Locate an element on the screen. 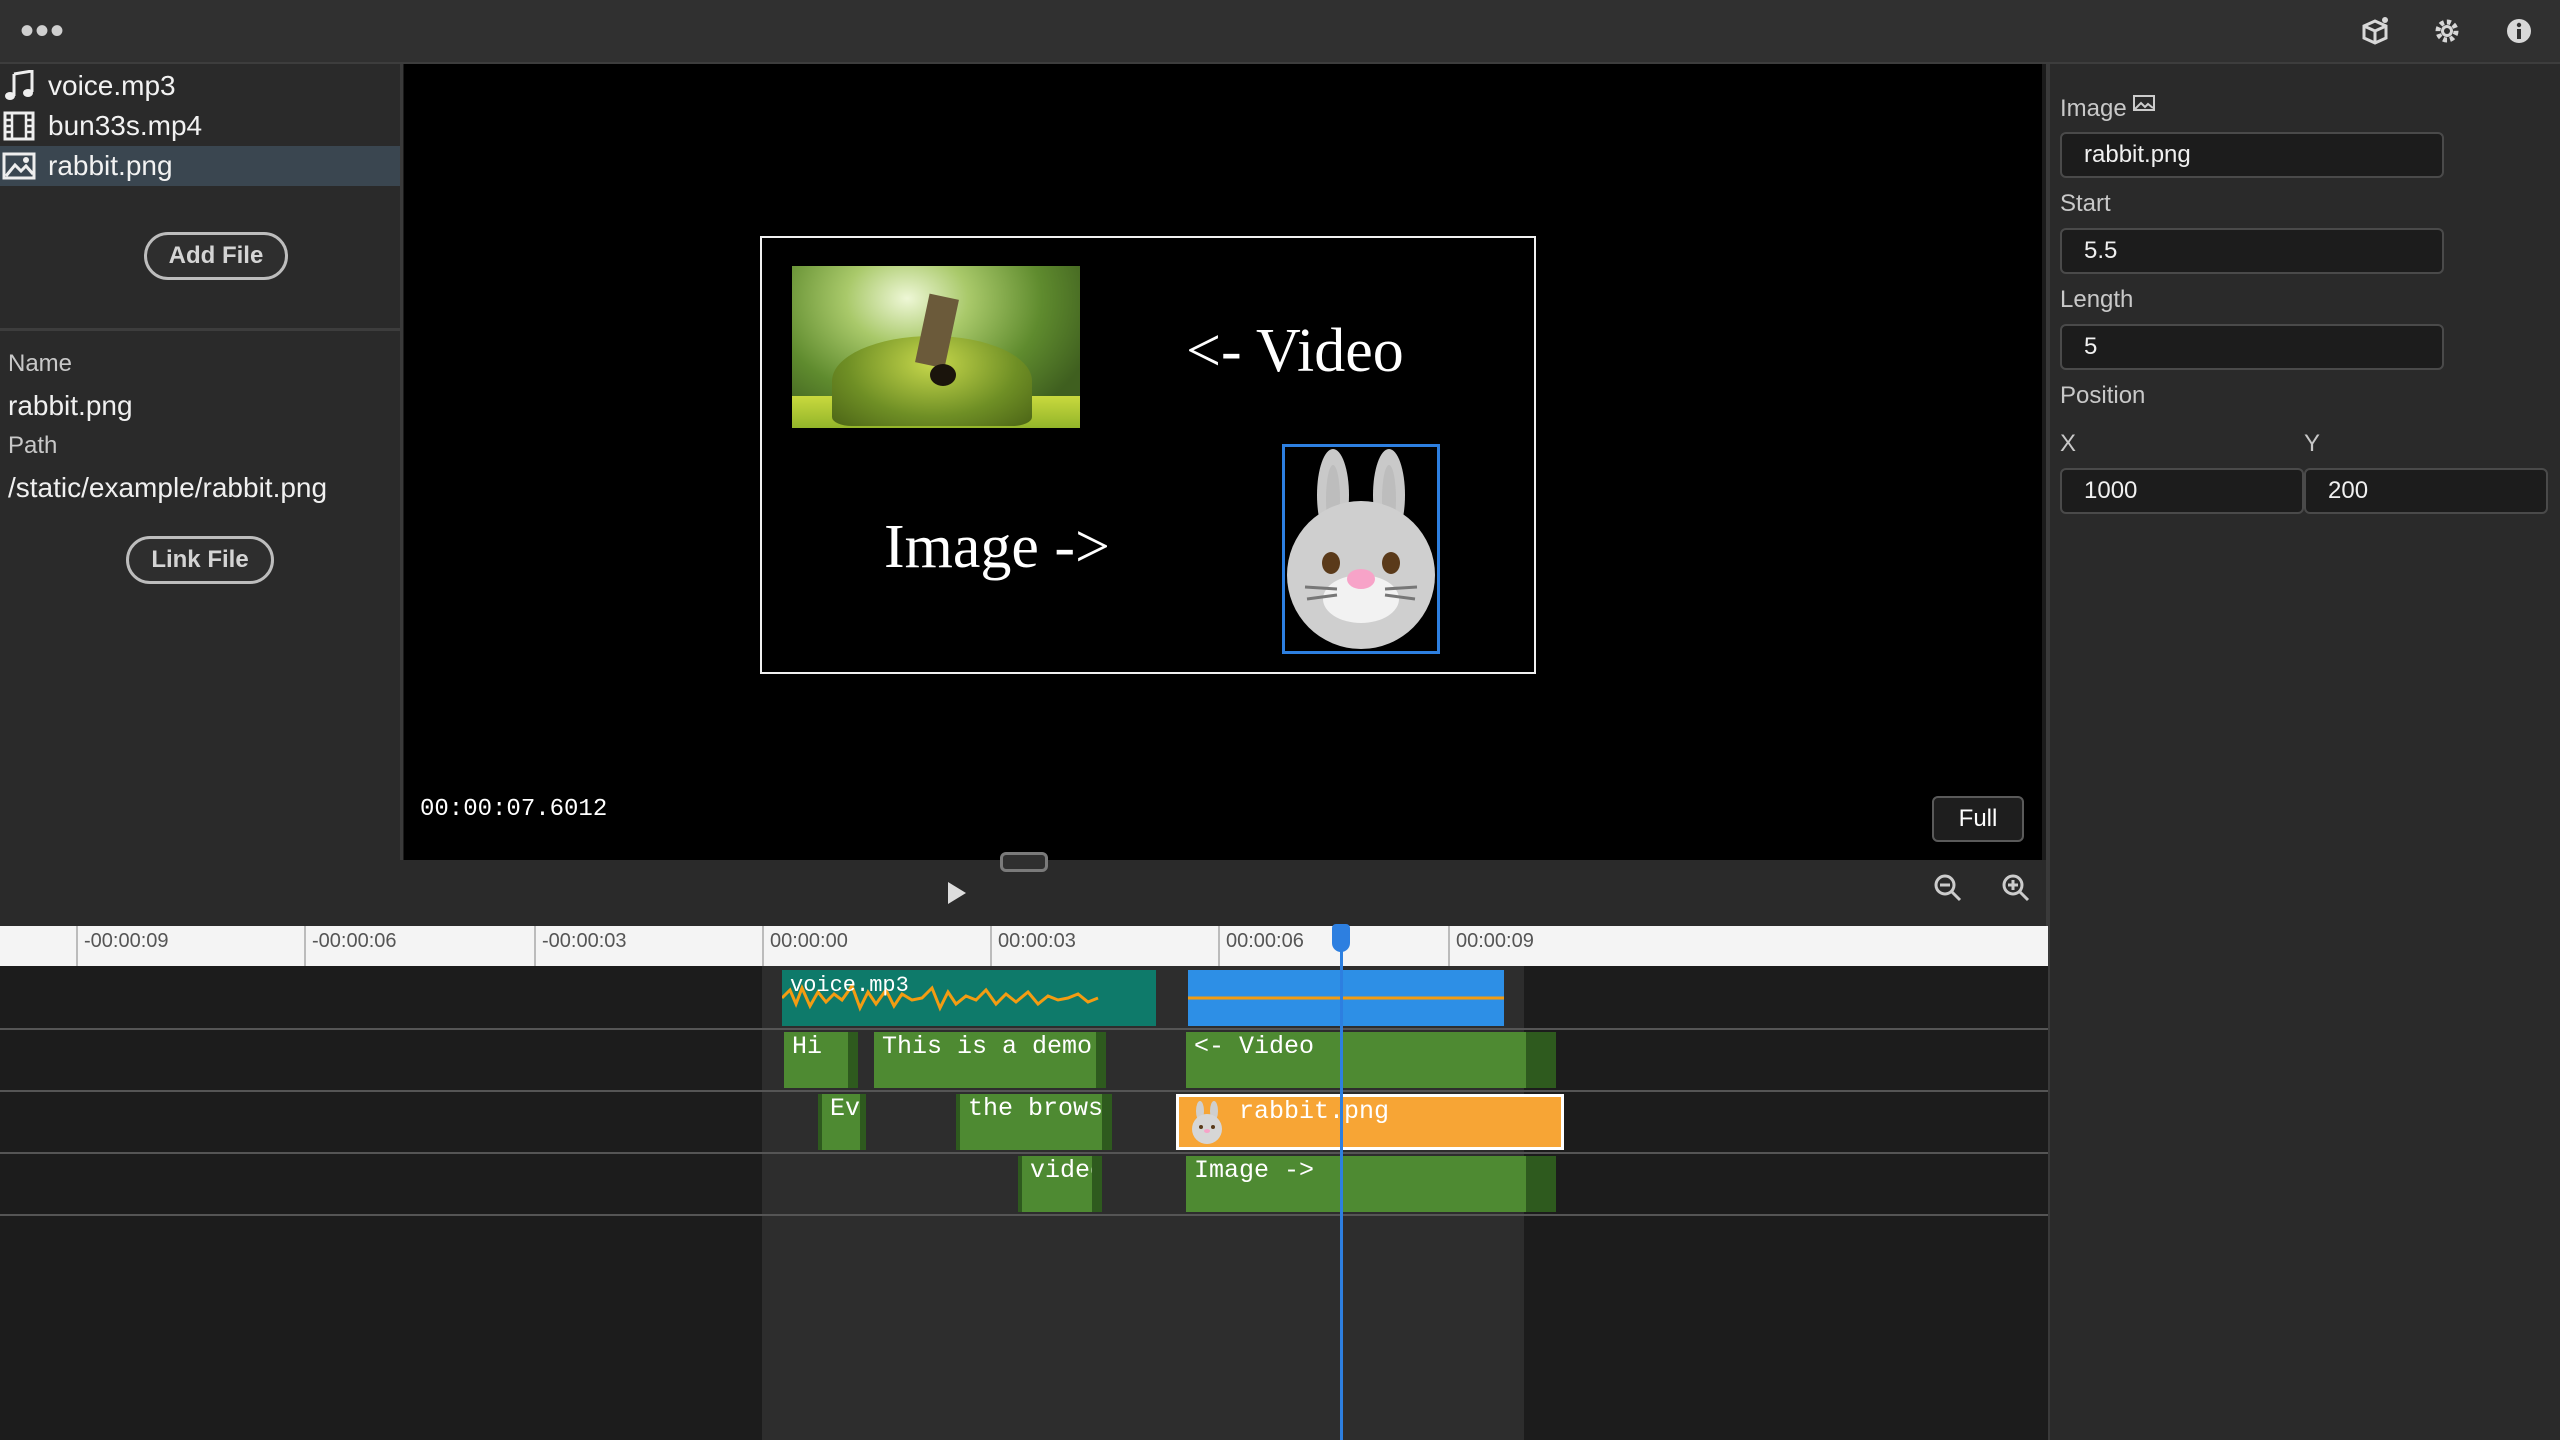 This screenshot has height=1440, width=2560. file-name-value: rabbit.png is located at coordinates (70, 405).